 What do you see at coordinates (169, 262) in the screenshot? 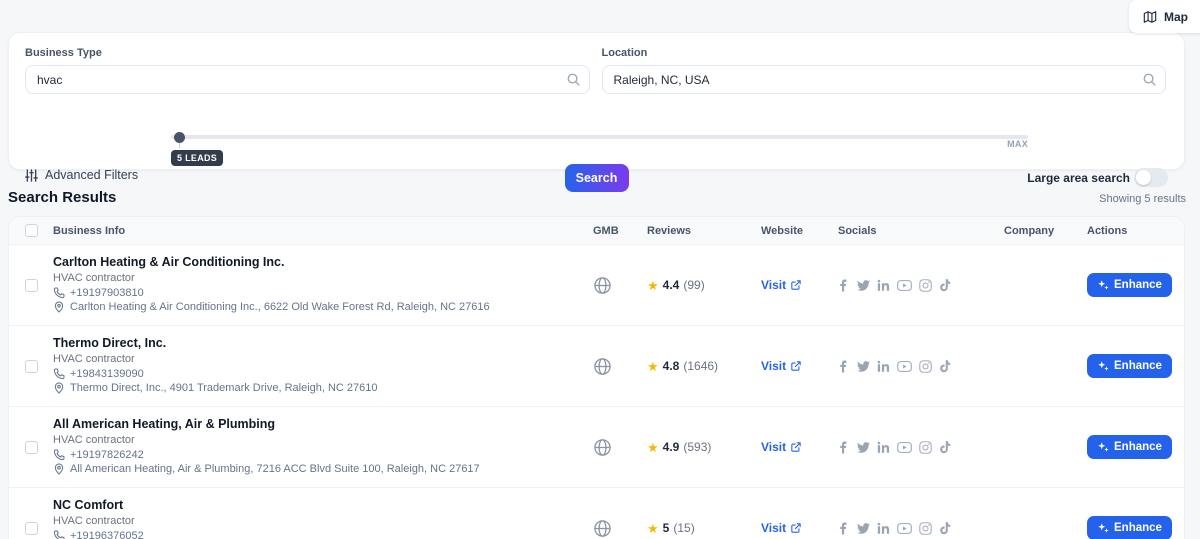
I see `business-name: Carlton Heating & Air Conditioning Inc.` at bounding box center [169, 262].